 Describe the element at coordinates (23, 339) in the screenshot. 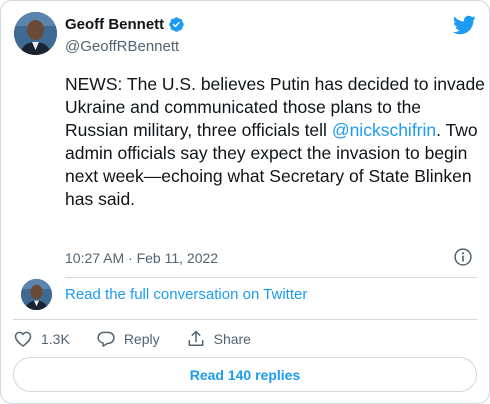

I see `heart-icon` at that location.